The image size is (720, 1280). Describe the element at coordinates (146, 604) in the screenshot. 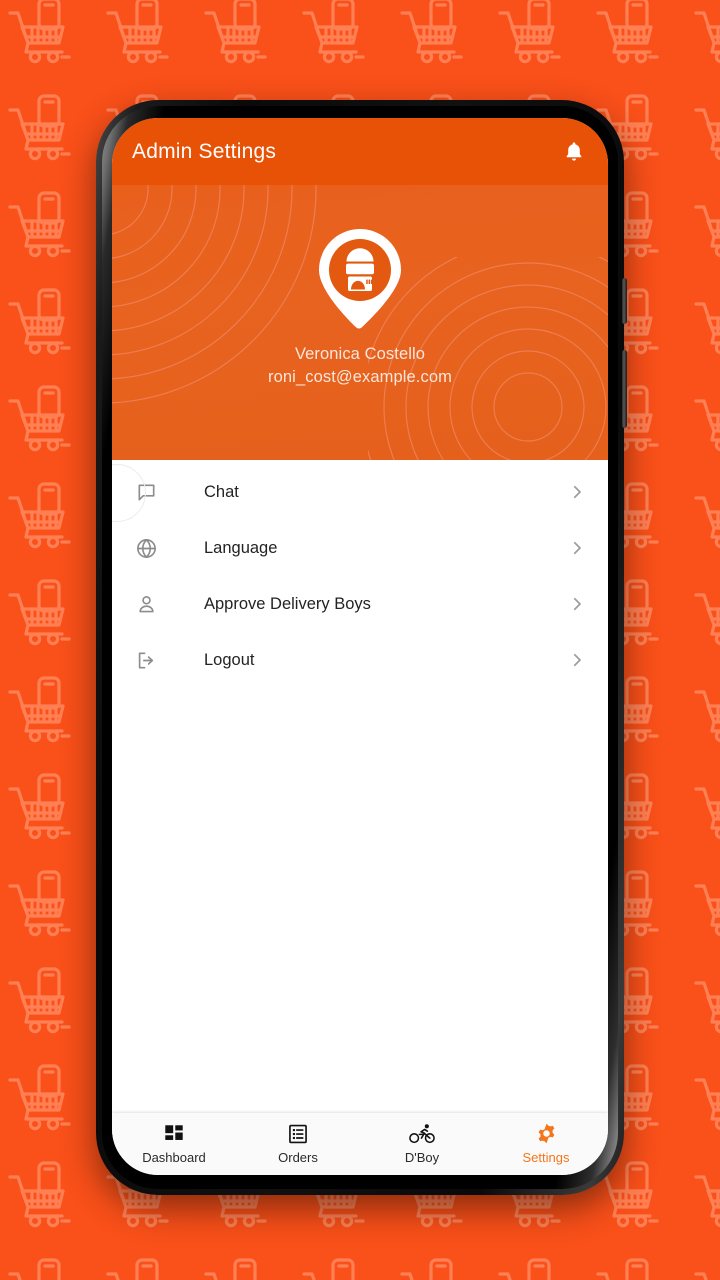

I see `person-icon` at that location.